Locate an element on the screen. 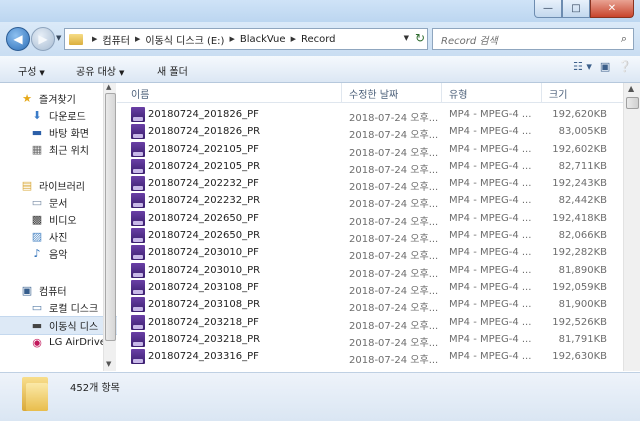 The image size is (640, 421). search-icon: ⌕ is located at coordinates (624, 39).